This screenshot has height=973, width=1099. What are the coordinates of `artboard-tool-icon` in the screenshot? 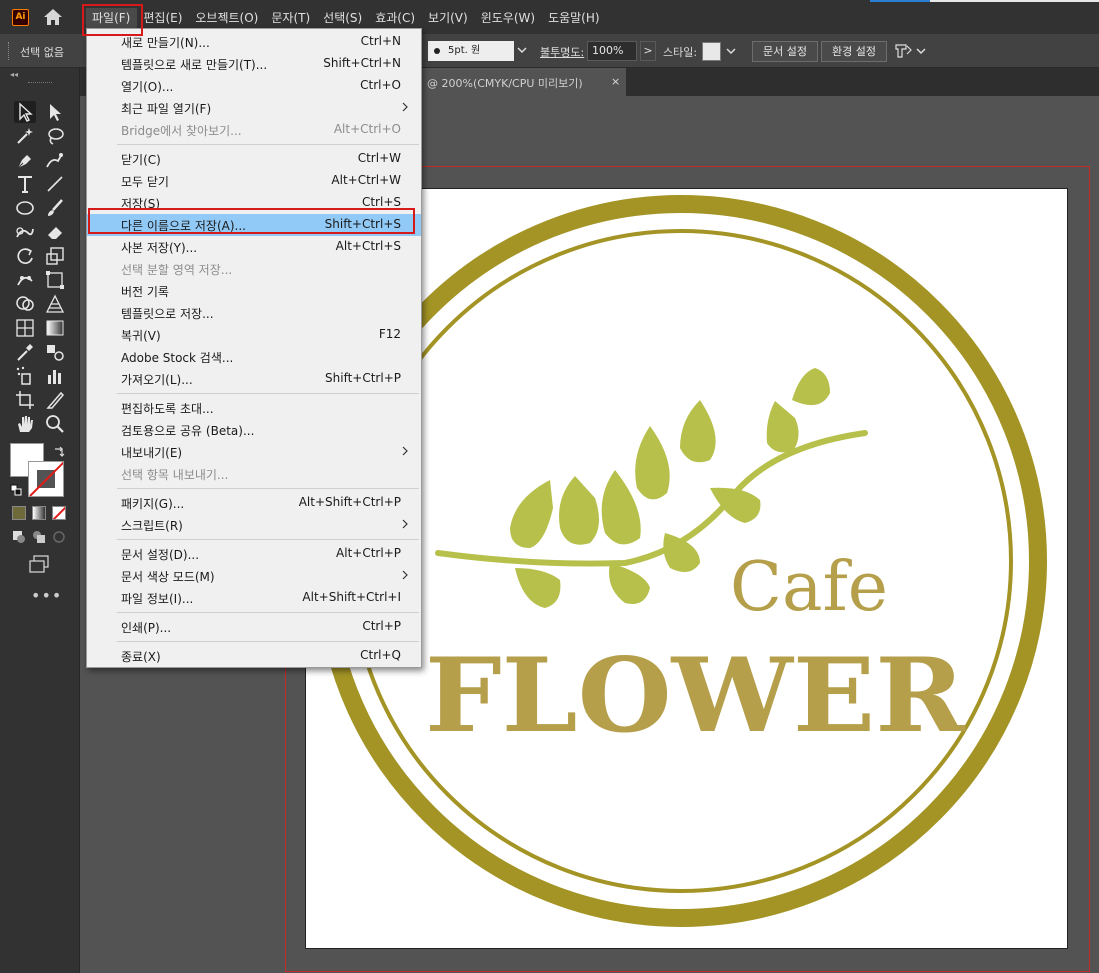 It's located at (25, 400).